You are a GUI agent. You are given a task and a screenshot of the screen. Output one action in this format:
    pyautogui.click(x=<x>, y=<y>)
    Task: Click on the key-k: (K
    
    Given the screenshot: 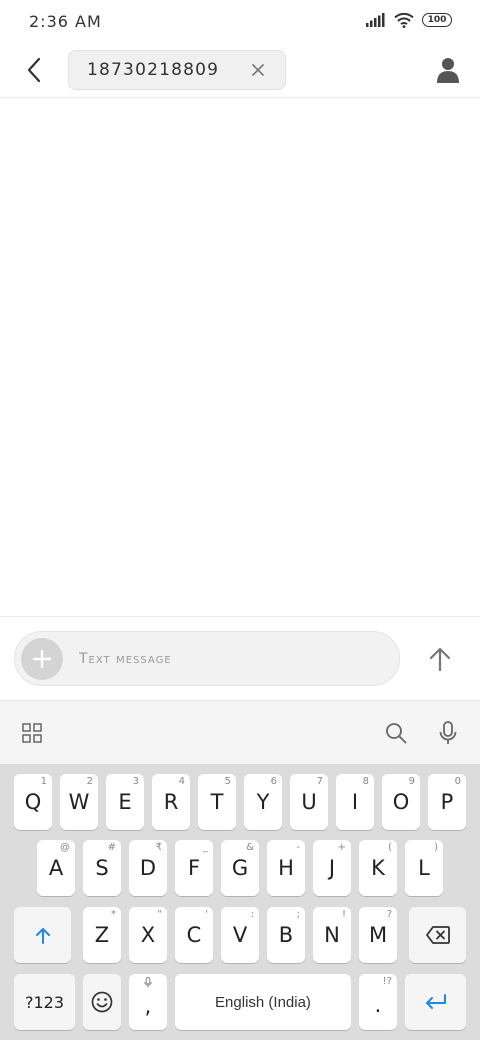 What is the action you would take?
    pyautogui.click(x=378, y=868)
    